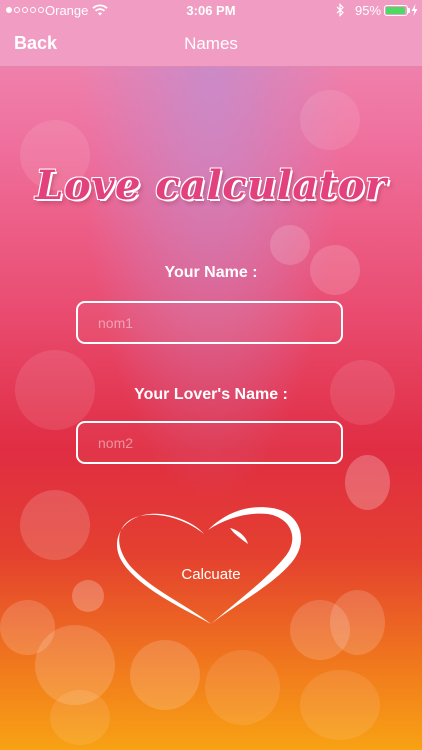 The height and width of the screenshot is (750, 422). Describe the element at coordinates (211, 574) in the screenshot. I see `calculate-label: Calcuate` at that location.